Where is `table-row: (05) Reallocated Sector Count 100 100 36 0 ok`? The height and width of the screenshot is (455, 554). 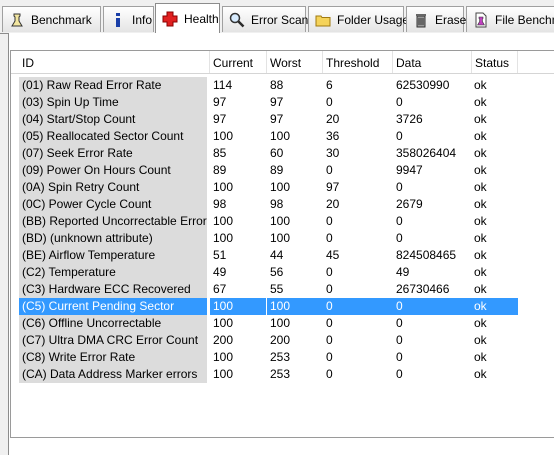
table-row: (05) Reallocated Sector Count 100 100 36 0 ok is located at coordinates (282, 136).